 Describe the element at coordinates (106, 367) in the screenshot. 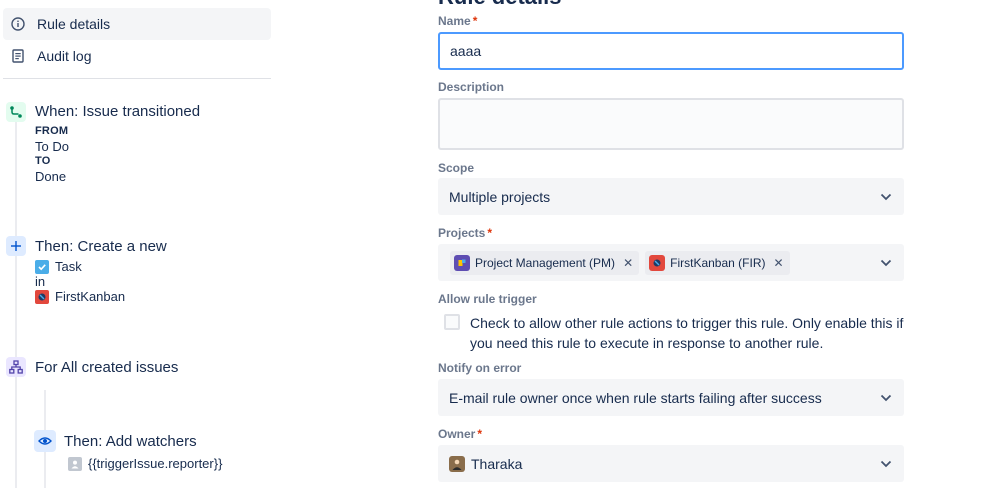

I see `branch-title: For All created issues` at that location.